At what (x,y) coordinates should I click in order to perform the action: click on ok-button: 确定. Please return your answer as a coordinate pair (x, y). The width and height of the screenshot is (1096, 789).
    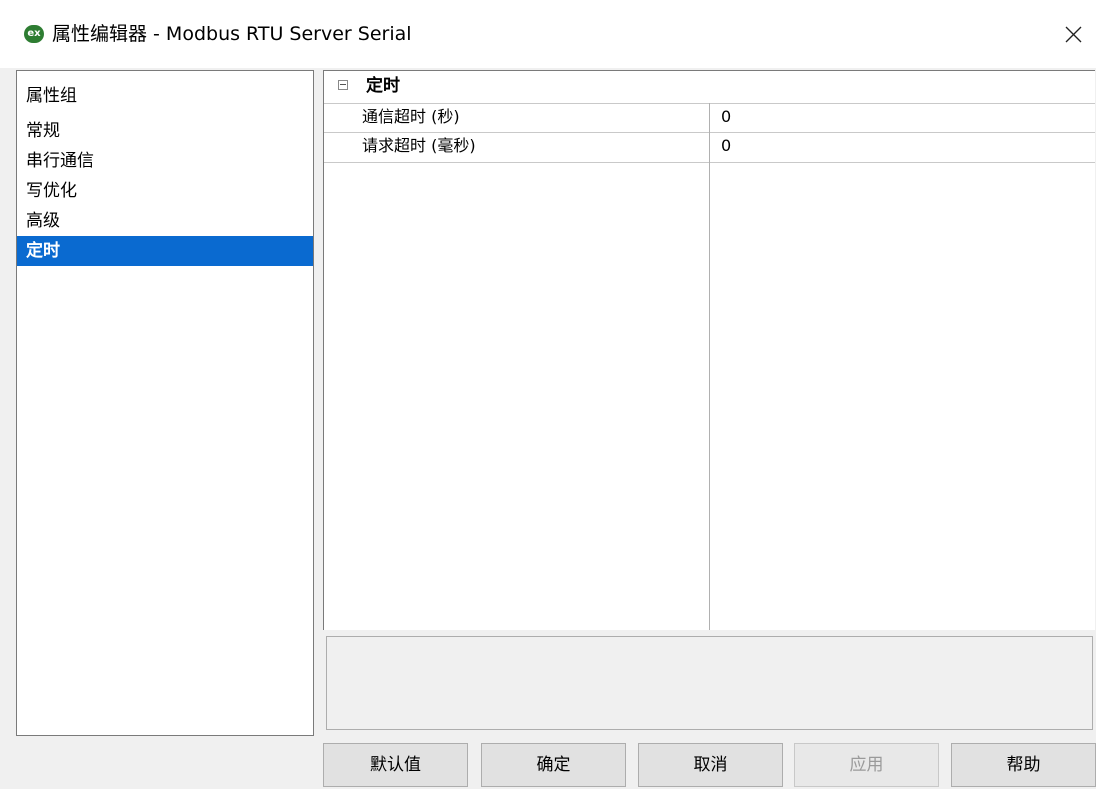
    Looking at the image, I should click on (553, 765).